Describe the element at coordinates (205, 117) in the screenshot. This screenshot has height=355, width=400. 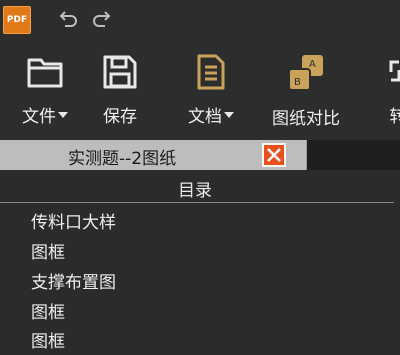
I see `document-menu-label: 文档` at that location.